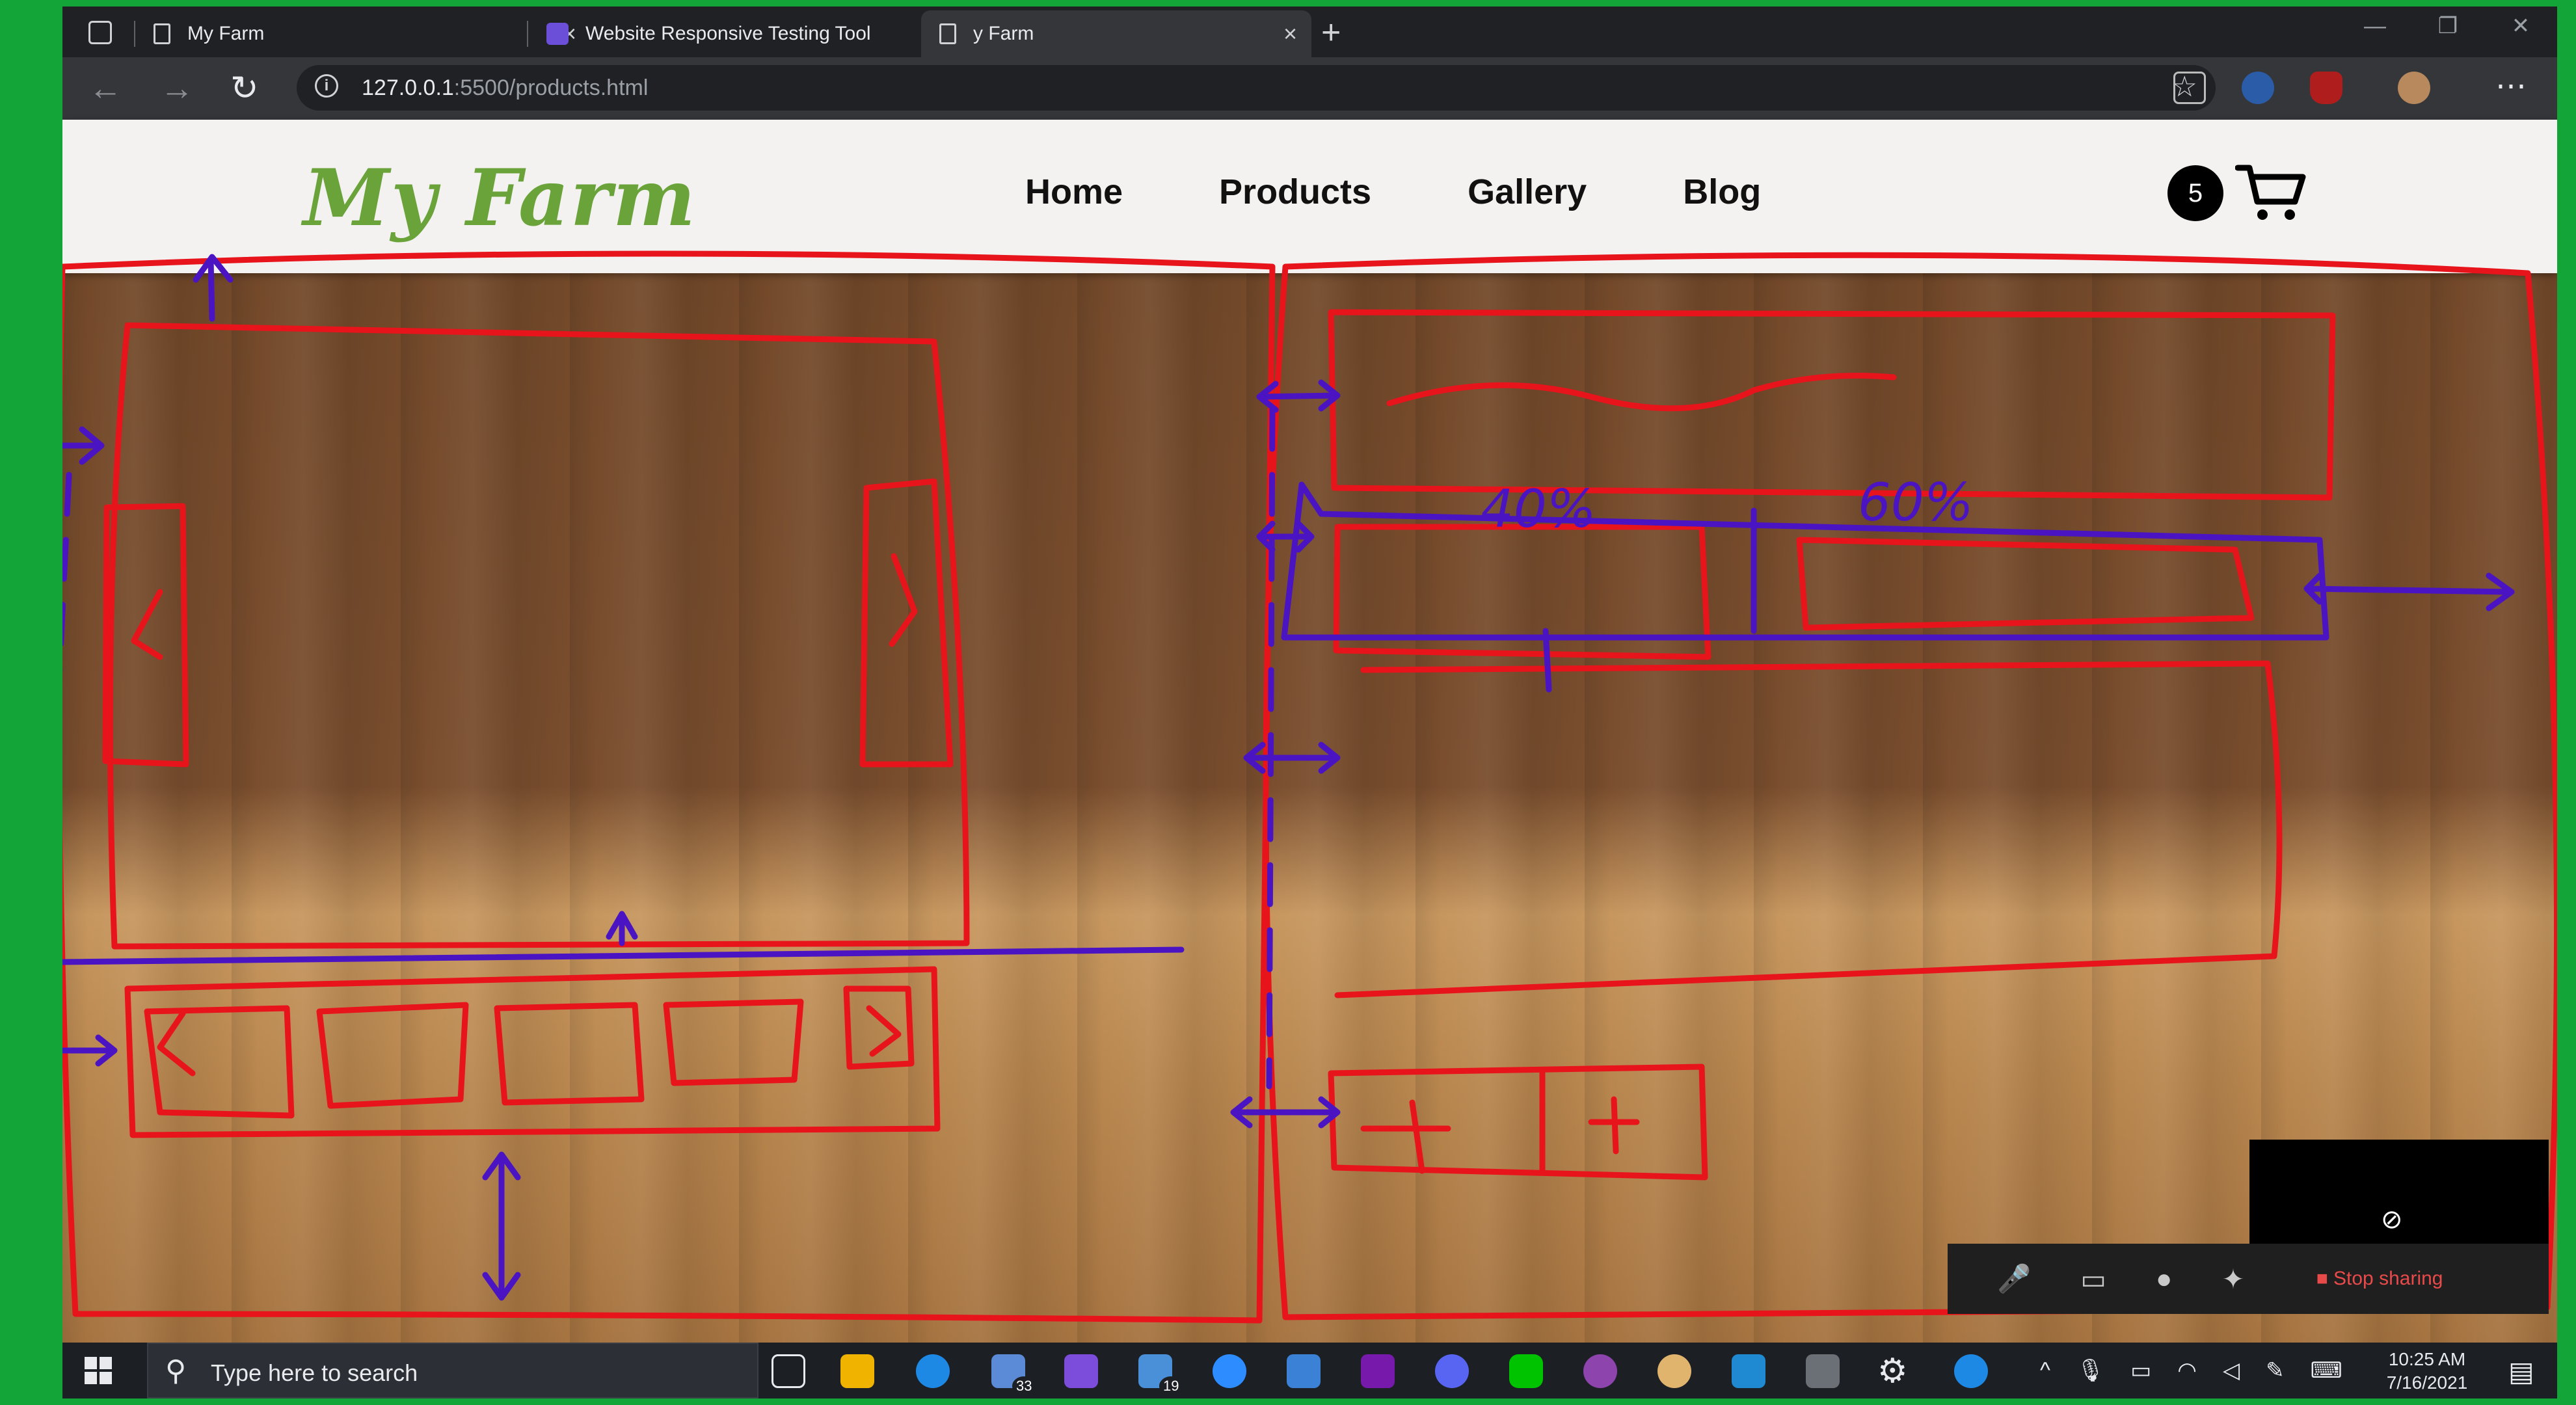  What do you see at coordinates (2090, 1371) in the screenshot?
I see `mic-tray-icon: 🎙` at bounding box center [2090, 1371].